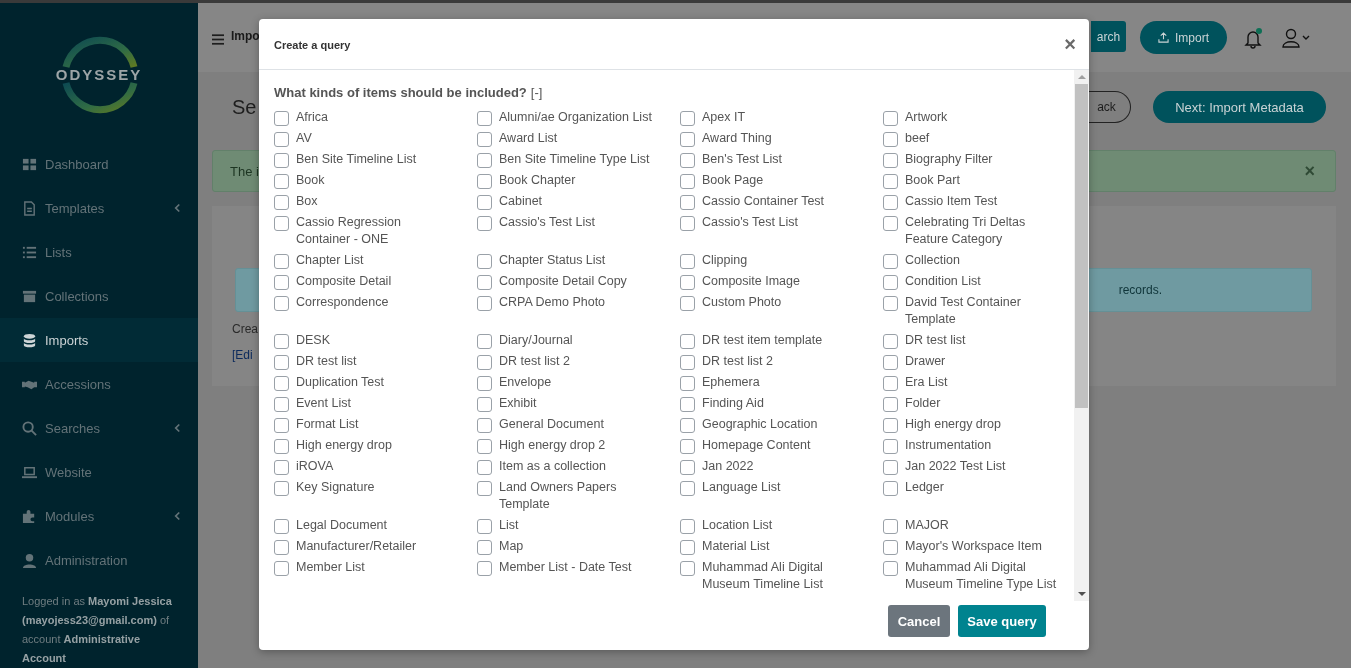  What do you see at coordinates (737, 525) in the screenshot?
I see `option-label: Location List` at bounding box center [737, 525].